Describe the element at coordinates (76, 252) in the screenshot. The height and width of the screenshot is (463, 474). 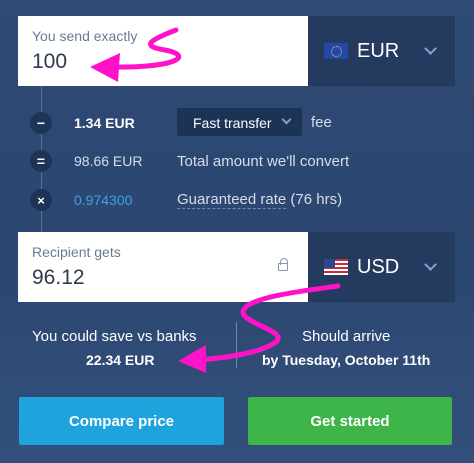
I see `receive-amount-label: Recipient gets` at that location.